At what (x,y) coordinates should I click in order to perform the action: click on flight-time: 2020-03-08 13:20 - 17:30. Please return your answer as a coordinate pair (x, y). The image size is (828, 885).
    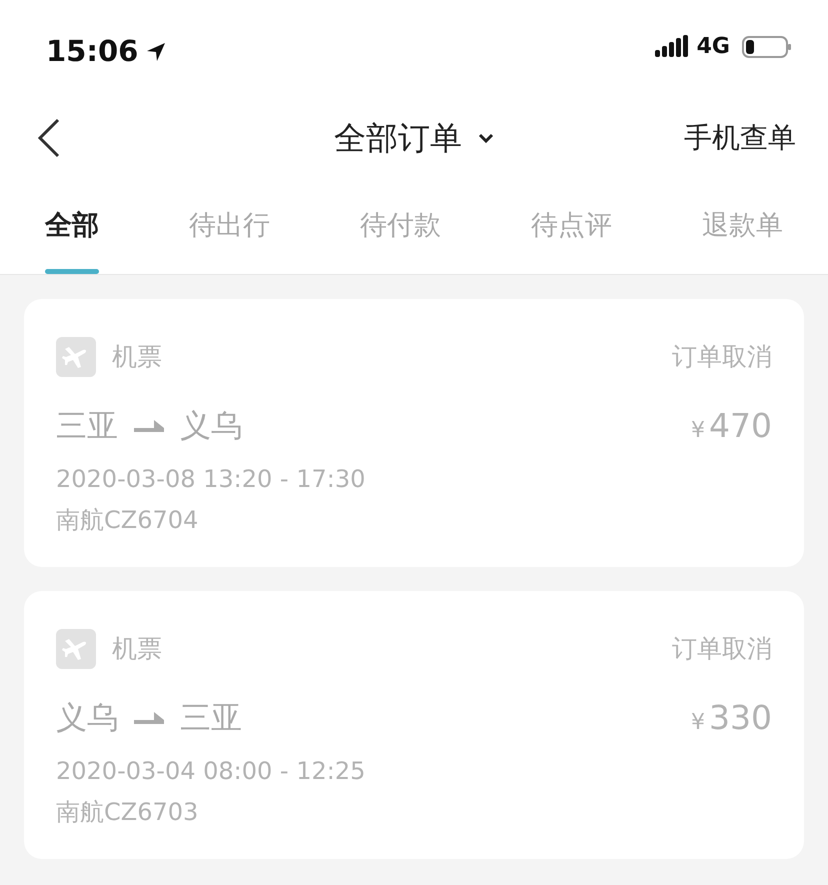
    Looking at the image, I should click on (211, 479).